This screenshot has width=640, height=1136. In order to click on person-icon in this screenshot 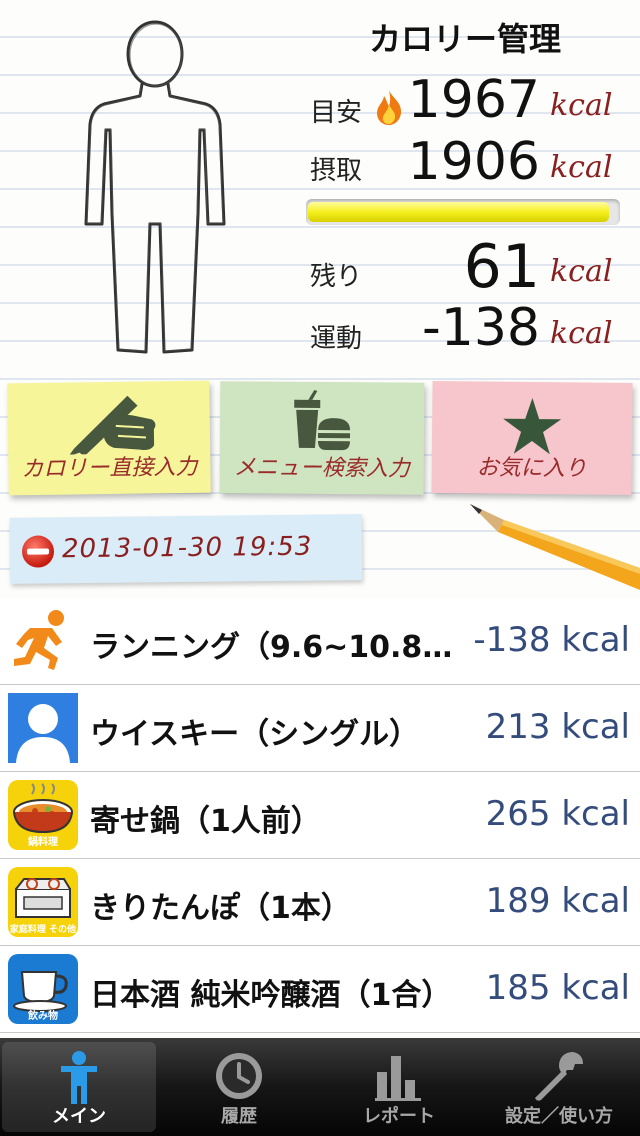, I will do `click(79, 1077)`.